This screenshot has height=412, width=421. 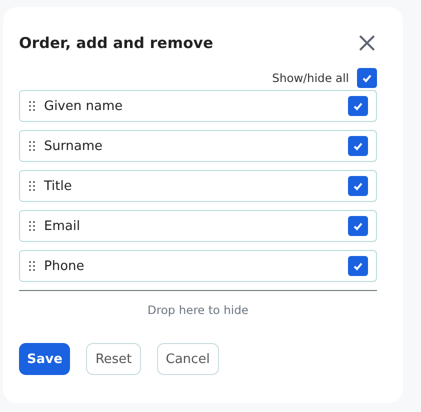 I want to click on field-row: Phone, so click(x=198, y=266).